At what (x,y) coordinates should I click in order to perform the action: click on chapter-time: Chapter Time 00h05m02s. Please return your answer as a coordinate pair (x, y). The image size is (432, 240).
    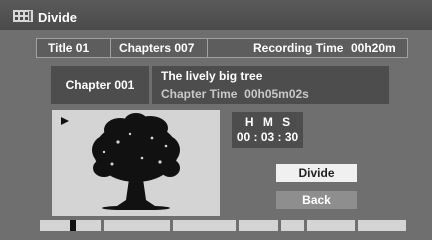
    Looking at the image, I should click on (235, 94).